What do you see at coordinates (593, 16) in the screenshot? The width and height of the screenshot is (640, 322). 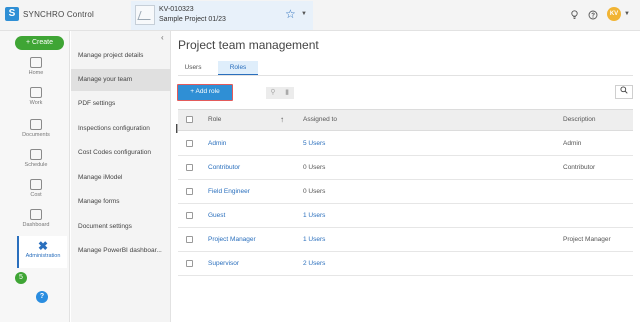 I see `help-circle-icon` at bounding box center [593, 16].